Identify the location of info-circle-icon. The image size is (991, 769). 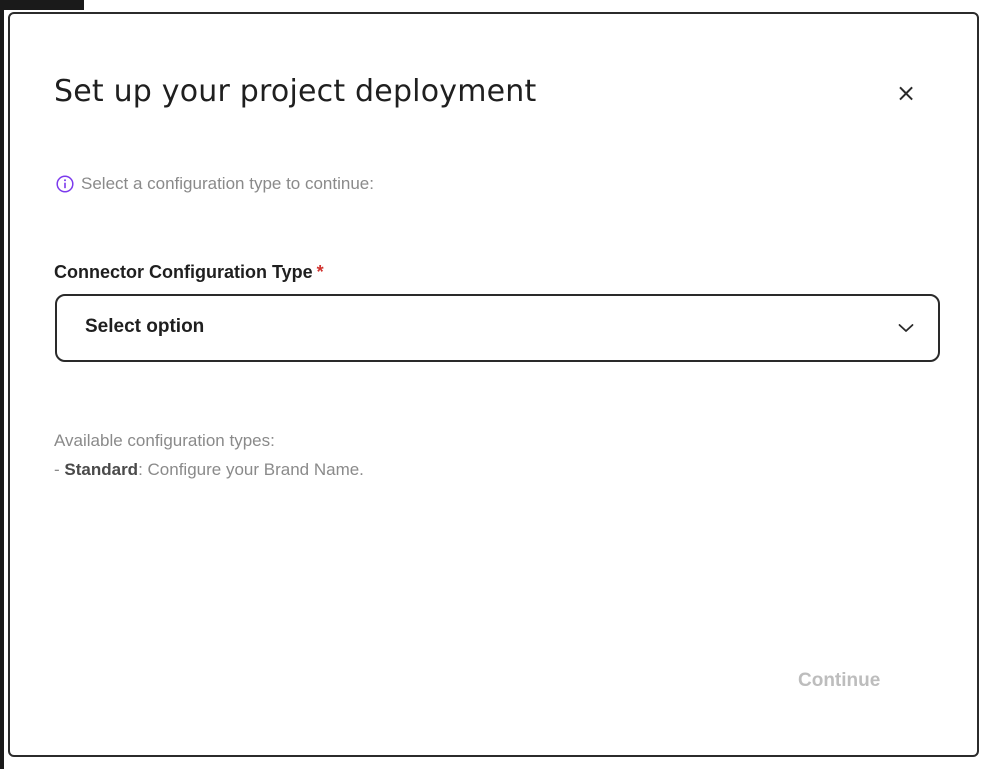
(65, 184).